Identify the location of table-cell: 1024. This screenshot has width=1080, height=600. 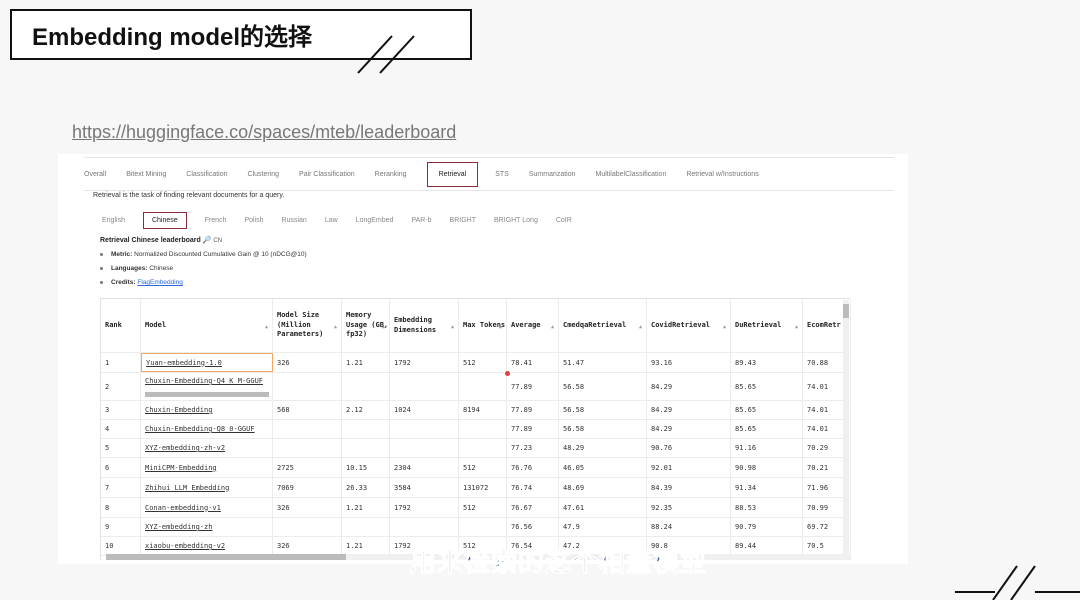
(424, 410).